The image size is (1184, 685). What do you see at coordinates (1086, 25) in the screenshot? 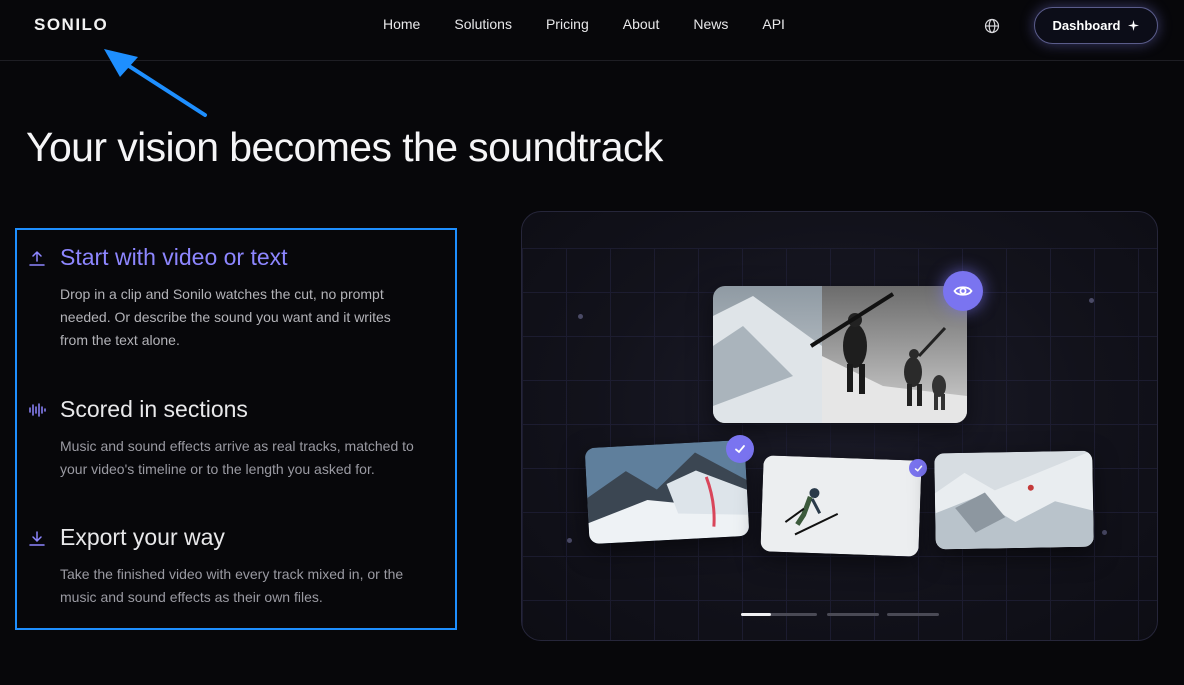
I see `dashboard-label: Dashboard` at bounding box center [1086, 25].